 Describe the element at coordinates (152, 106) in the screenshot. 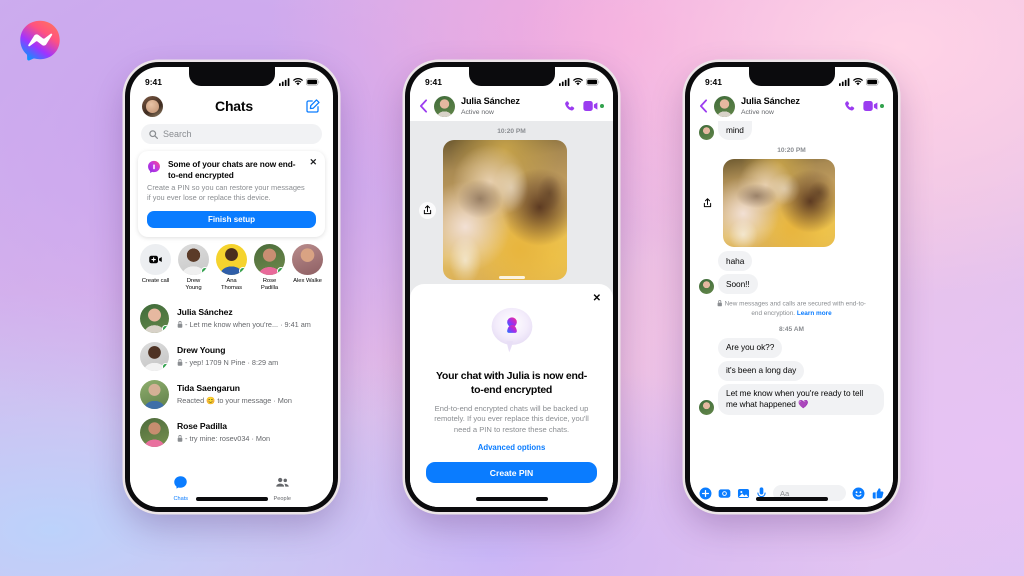

I see `profile-avatar` at that location.